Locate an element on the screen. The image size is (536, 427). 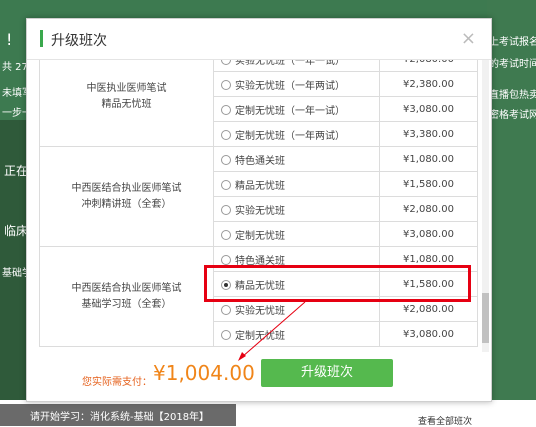
background-continue-study: 请开始学习：消化系统-基础【2018年】 is located at coordinates (119, 415).